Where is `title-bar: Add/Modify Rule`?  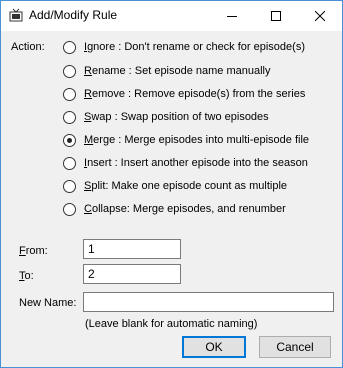 title-bar: Add/Modify Rule is located at coordinates (171, 16).